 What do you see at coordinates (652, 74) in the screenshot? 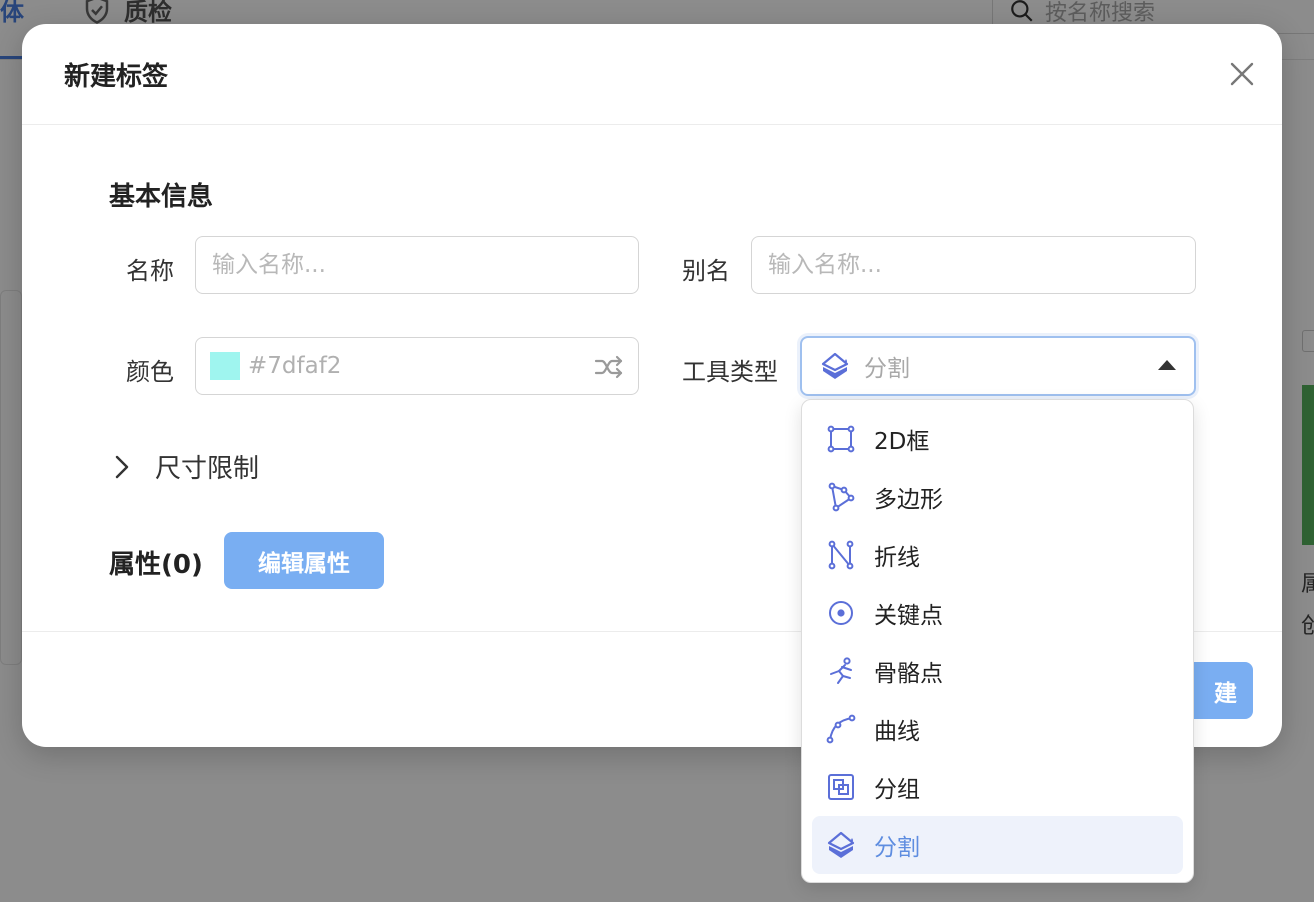
I see `modal-header: 新建标签` at bounding box center [652, 74].